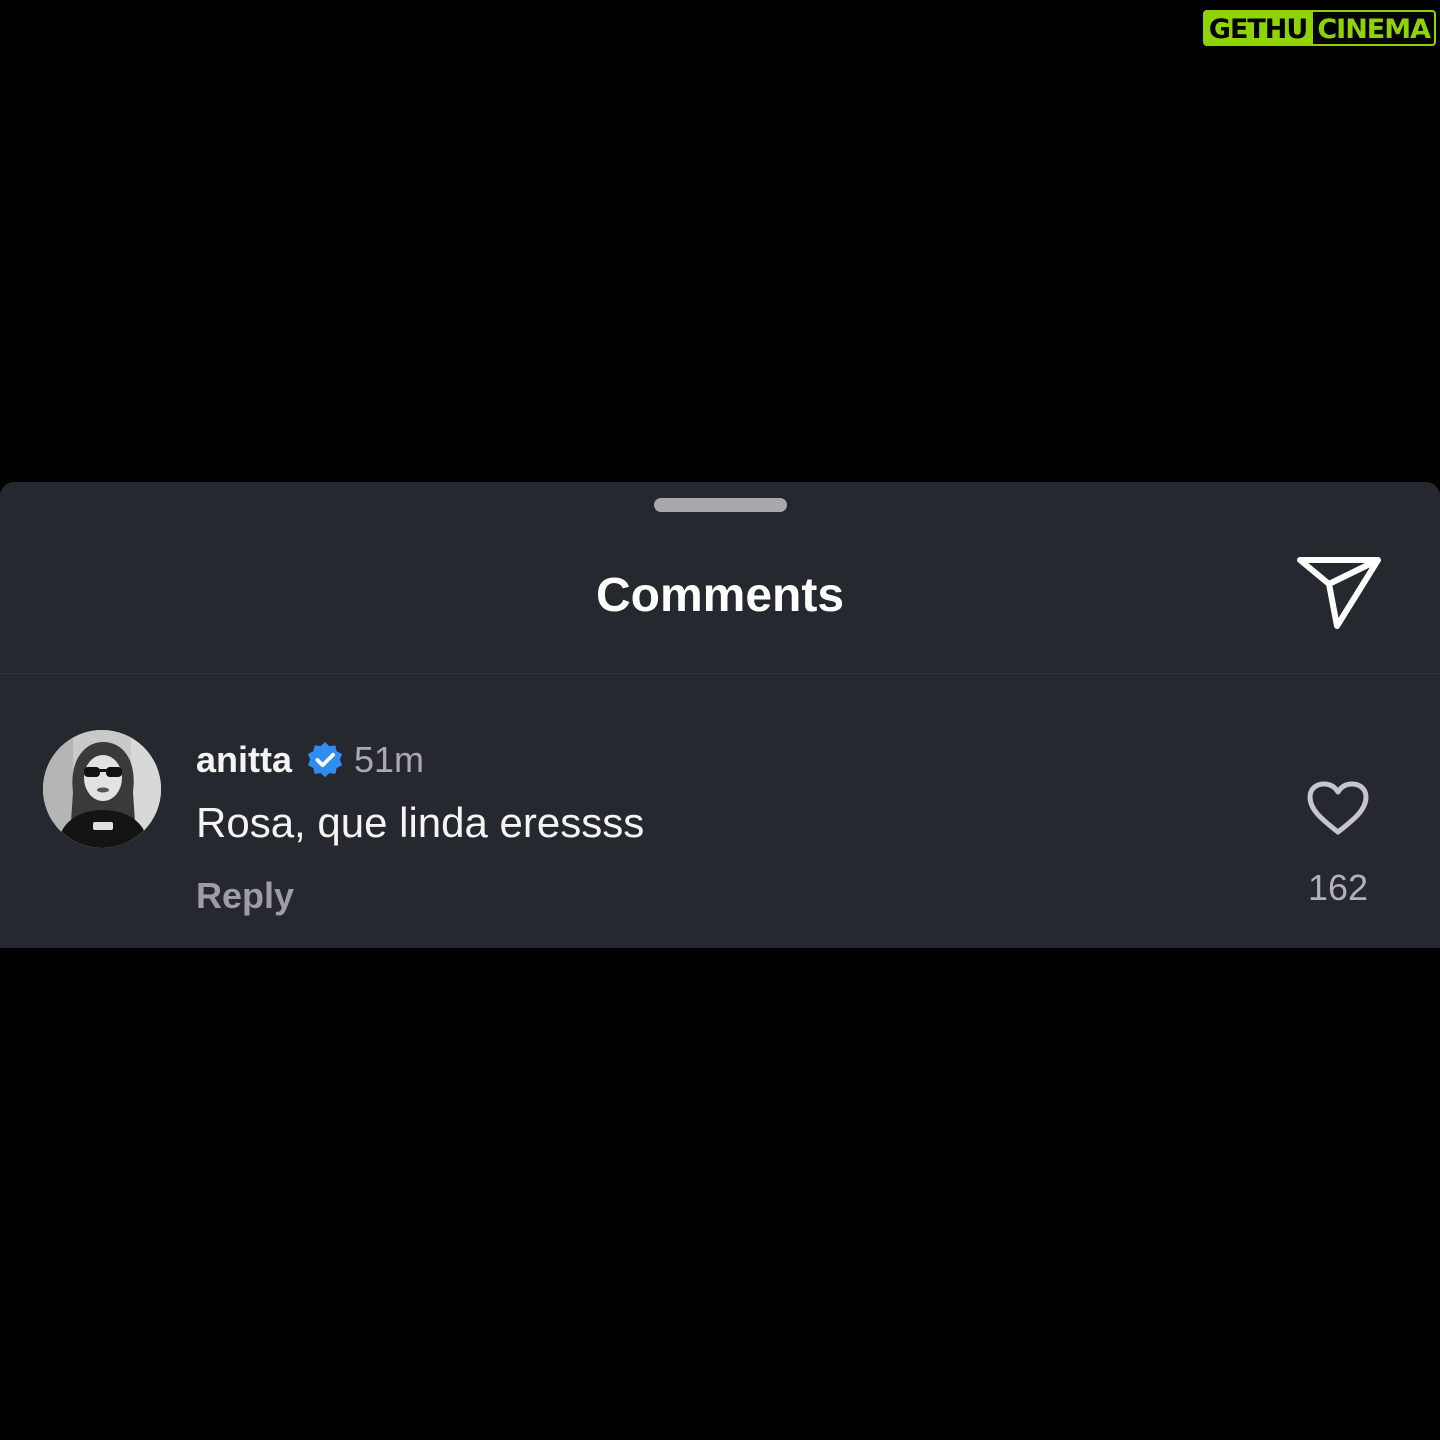  What do you see at coordinates (1338, 808) in the screenshot?
I see `heart-outline-icon` at bounding box center [1338, 808].